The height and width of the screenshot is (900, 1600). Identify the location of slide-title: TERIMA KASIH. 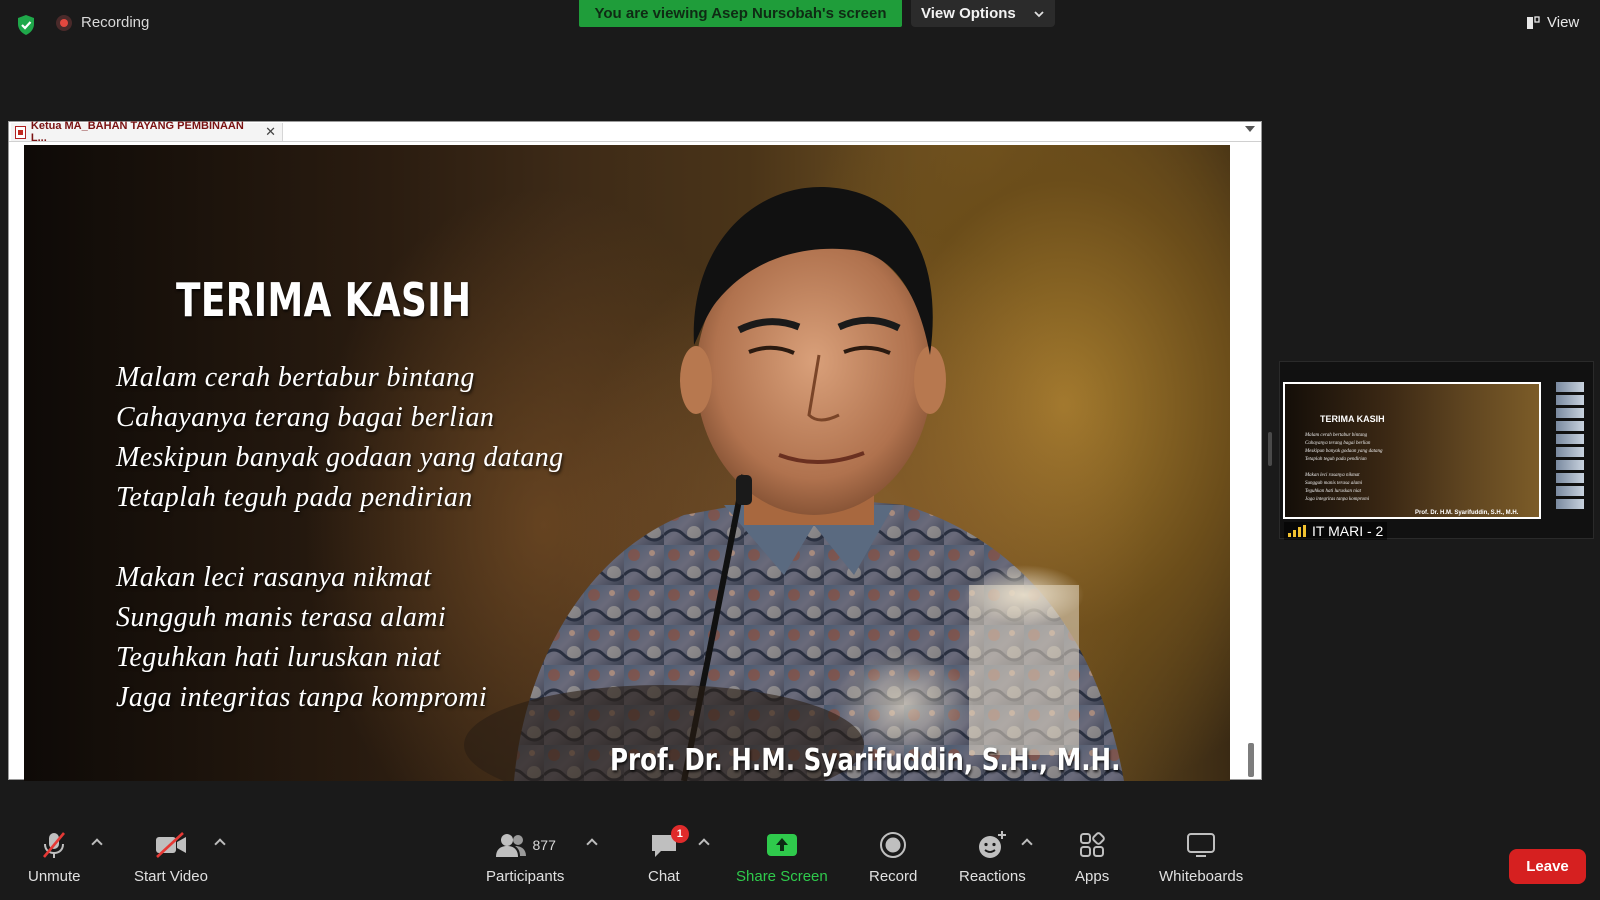
(324, 300).